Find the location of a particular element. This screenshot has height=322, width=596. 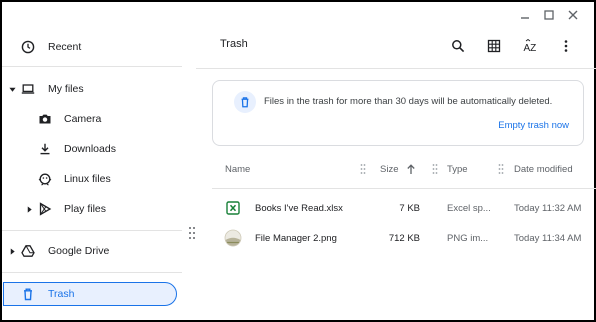

sidebar-item-label: Trash is located at coordinates (61, 294).